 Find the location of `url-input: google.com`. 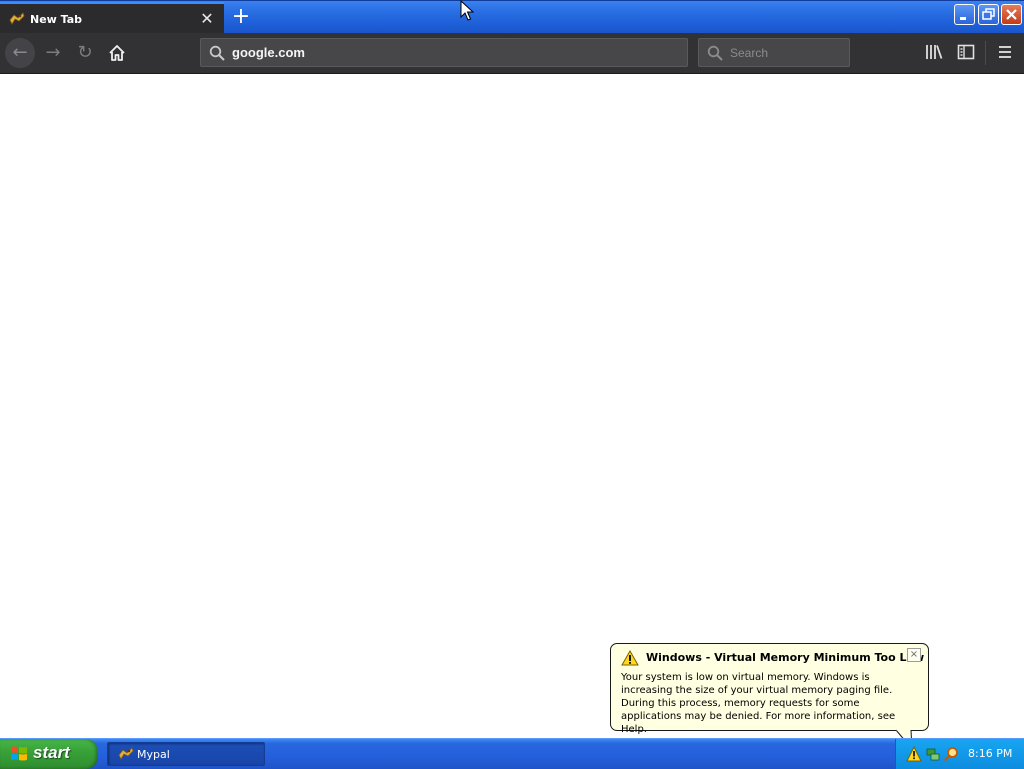

url-input: google.com is located at coordinates (268, 52).